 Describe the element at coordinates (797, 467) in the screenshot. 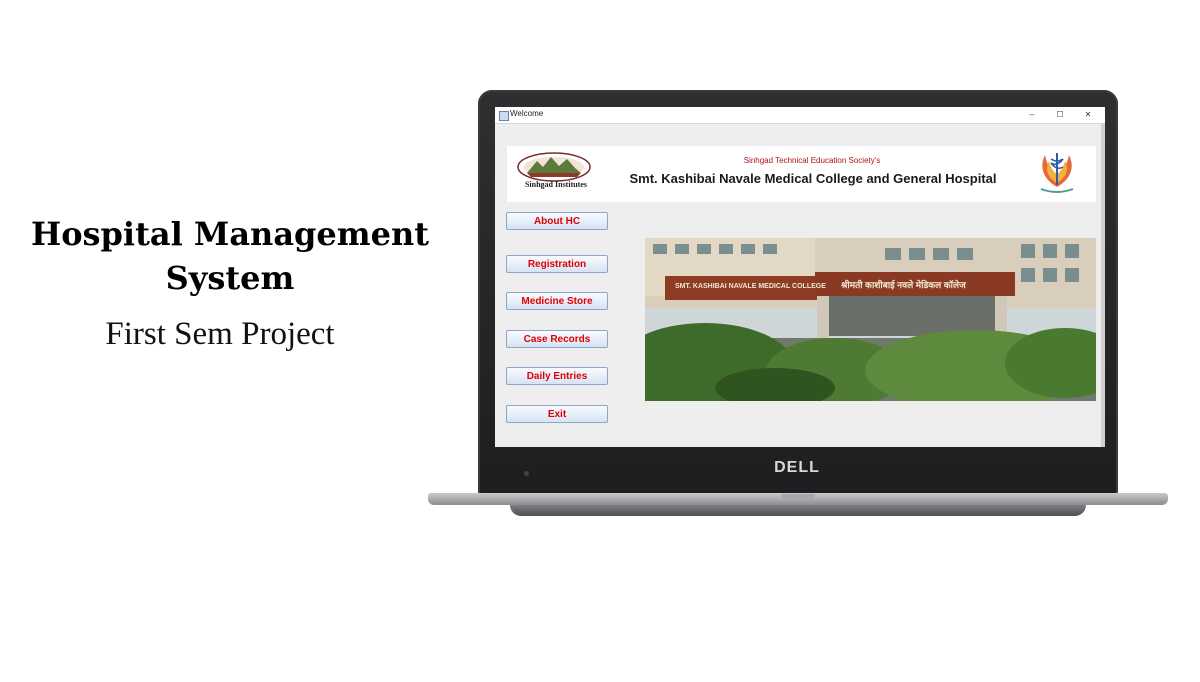

I see `laptop-brand-logo: DELL` at that location.